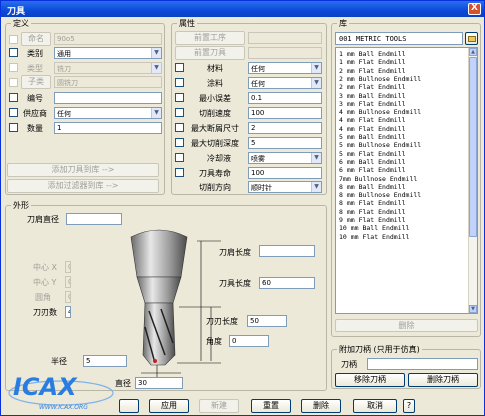 The image size is (485, 416). I want to click on definition-group-title: 定义, so click(21, 23).